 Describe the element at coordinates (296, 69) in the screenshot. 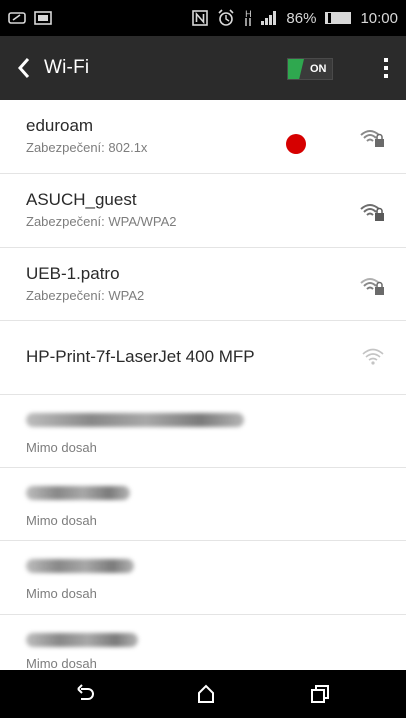

I see `toggle-knob` at that location.